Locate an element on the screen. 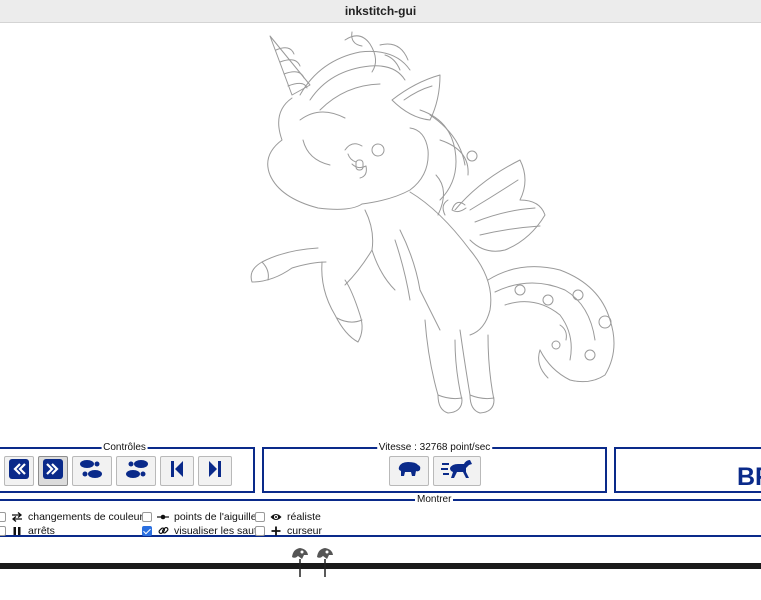 This screenshot has width=761, height=600. slower-button is located at coordinates (409, 471).